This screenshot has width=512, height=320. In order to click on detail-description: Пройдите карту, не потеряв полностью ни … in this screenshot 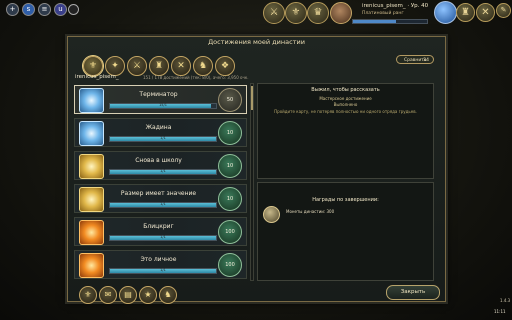, I will do `click(345, 111)`.